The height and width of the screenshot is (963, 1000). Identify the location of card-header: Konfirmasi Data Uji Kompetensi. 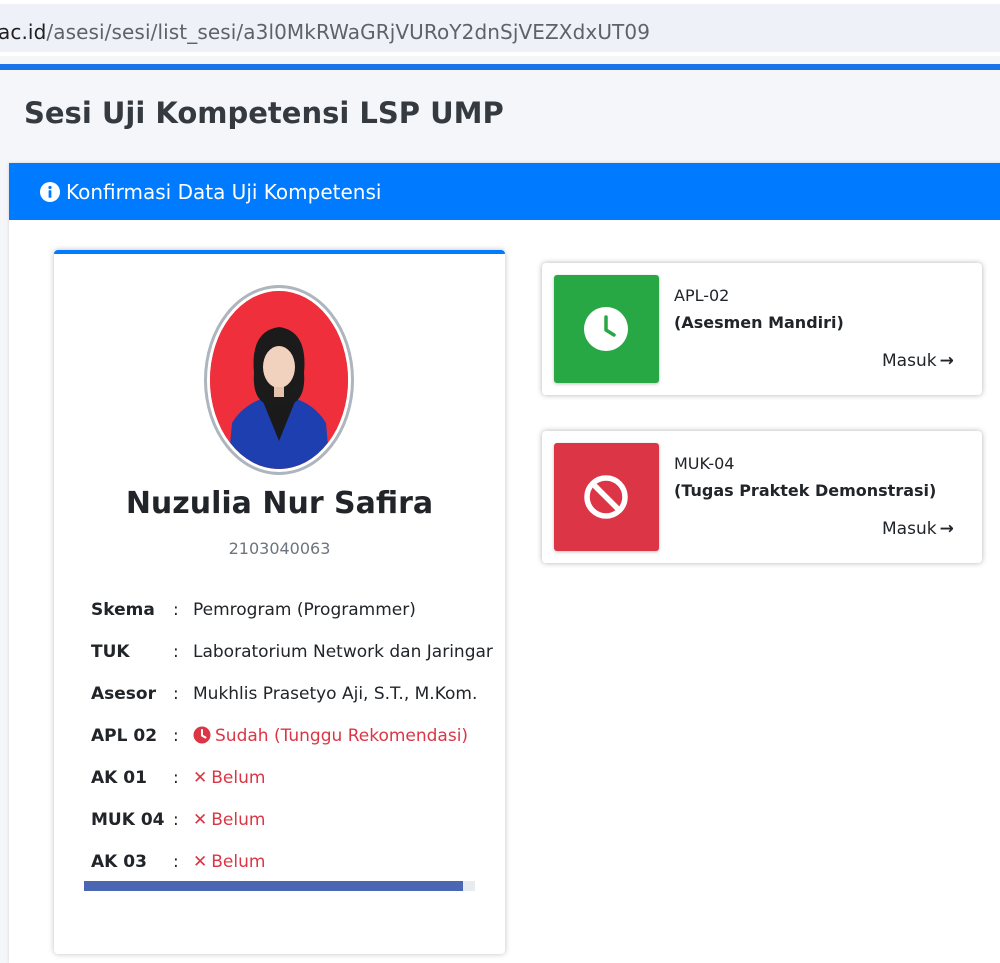
(504, 191).